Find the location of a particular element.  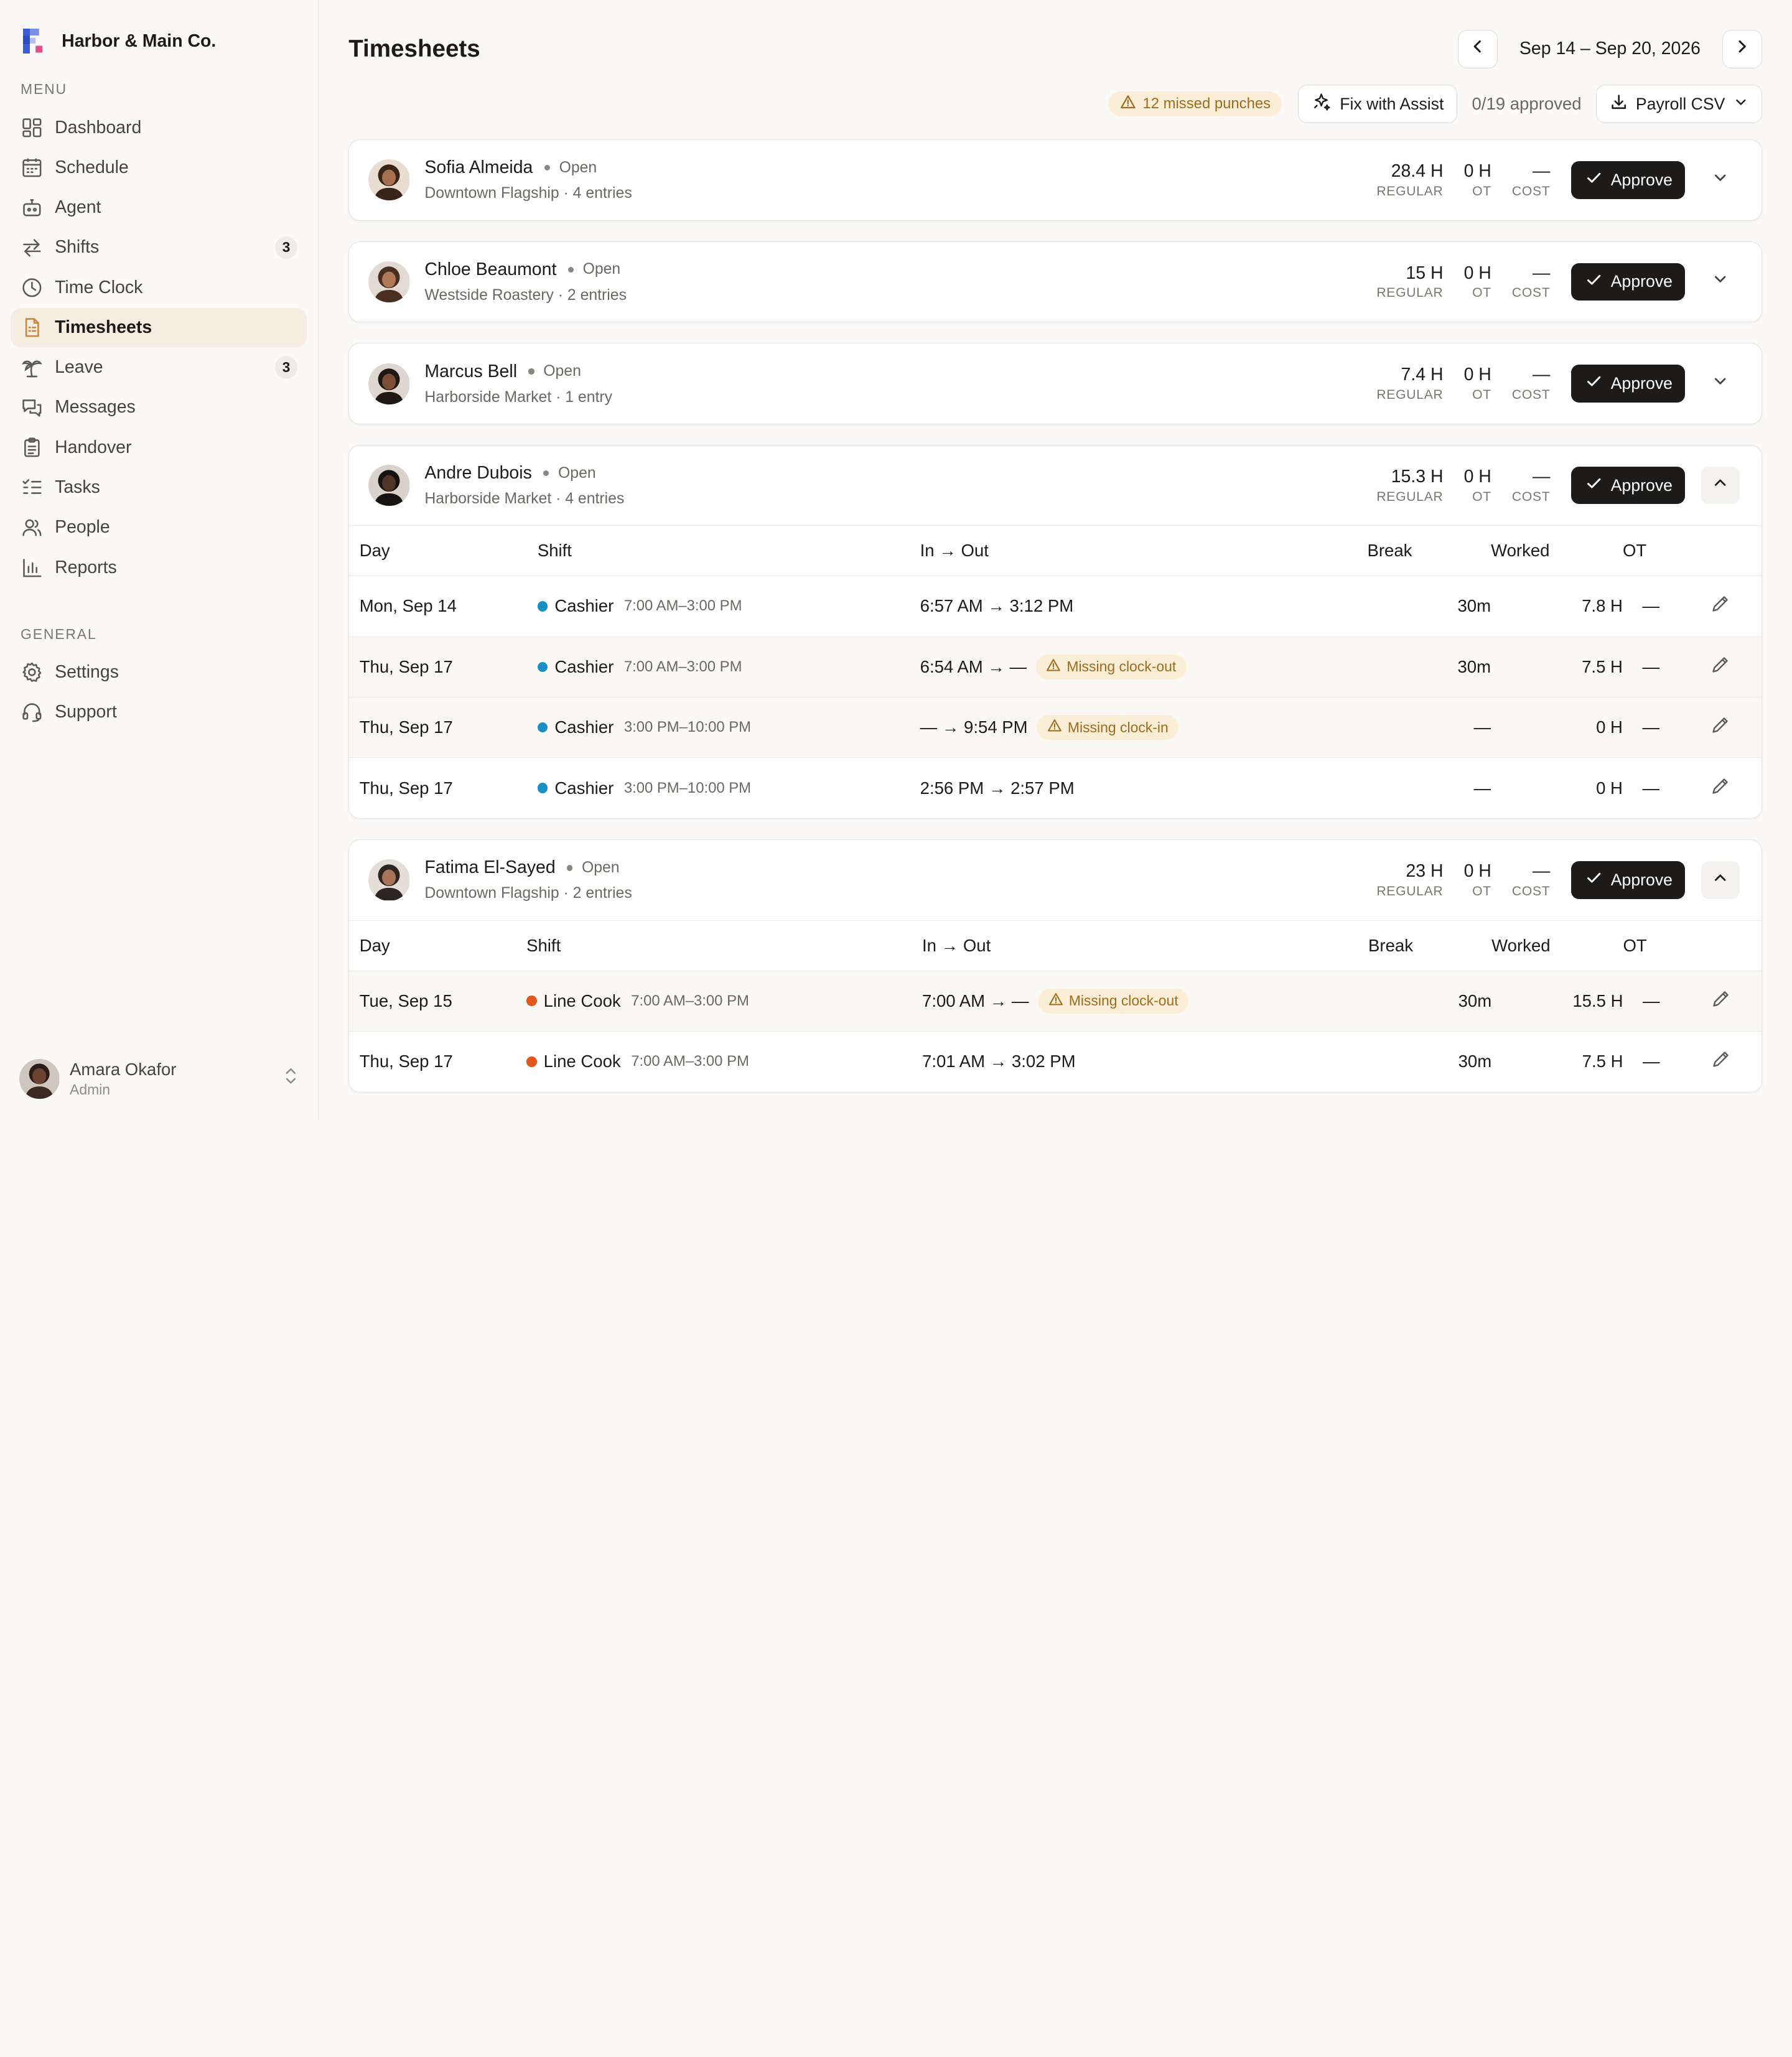

clipboard-icon is located at coordinates (32, 447).